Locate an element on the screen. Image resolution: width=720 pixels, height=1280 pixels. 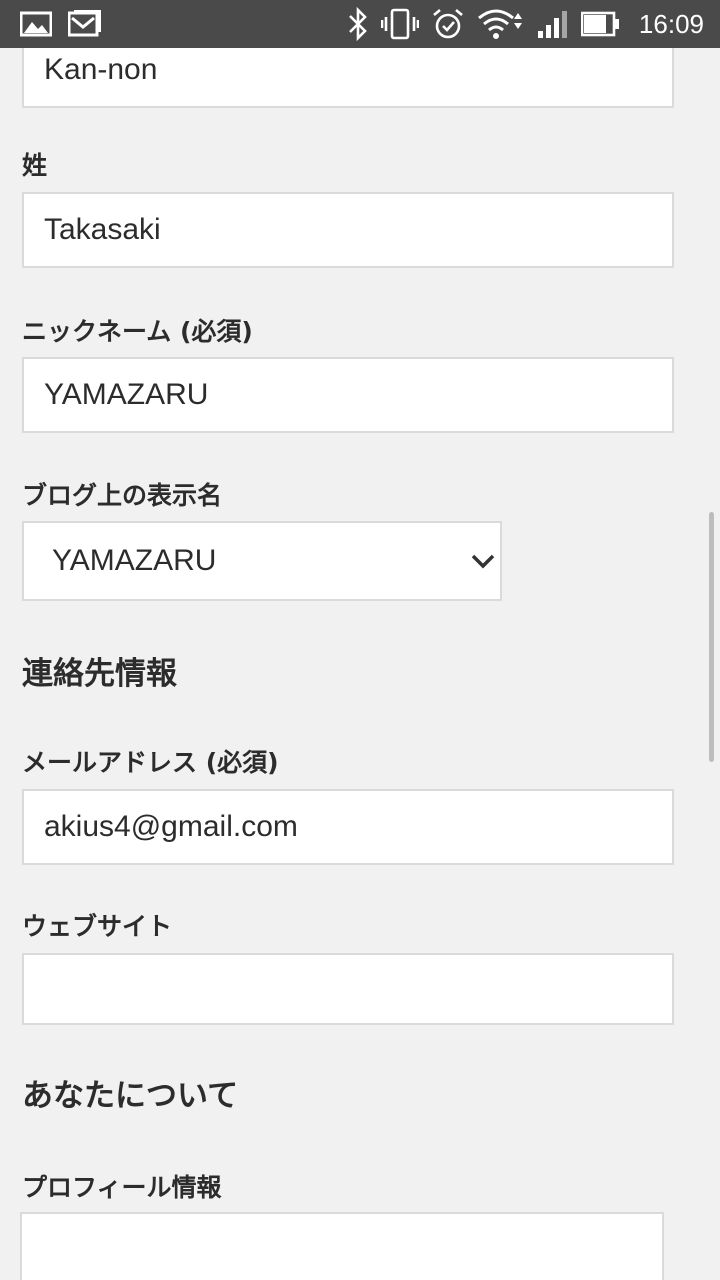
gmail-icon is located at coordinates (85, 24).